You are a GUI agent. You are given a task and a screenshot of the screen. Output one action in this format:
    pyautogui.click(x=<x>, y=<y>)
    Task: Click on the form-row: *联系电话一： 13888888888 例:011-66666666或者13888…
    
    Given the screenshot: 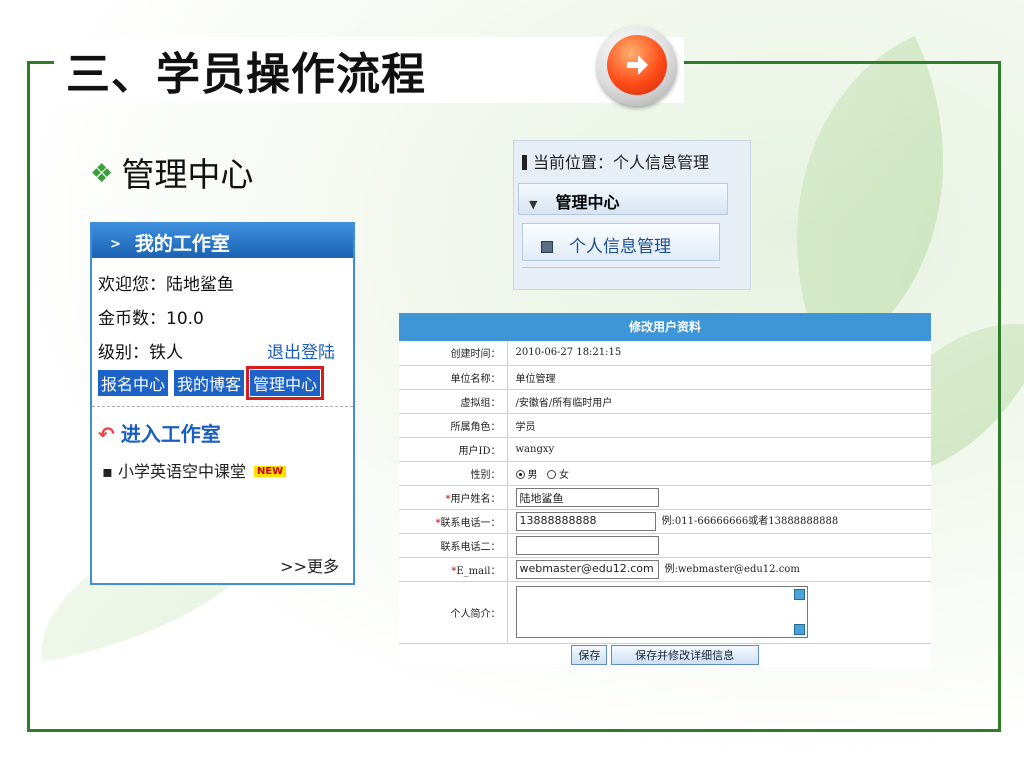 What is the action you would take?
    pyautogui.click(x=665, y=521)
    